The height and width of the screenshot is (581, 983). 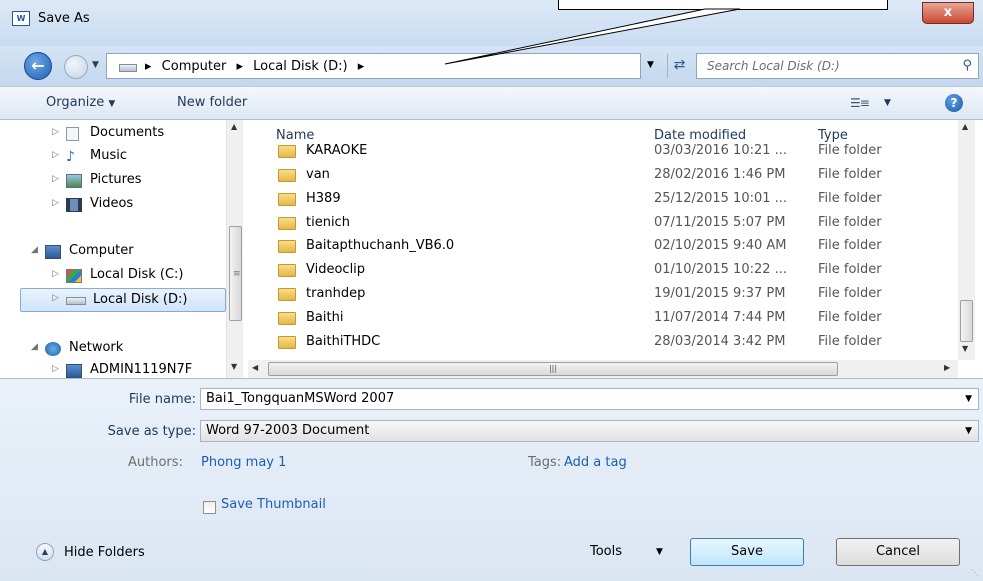 What do you see at coordinates (127, 132) in the screenshot?
I see `sidebar-item-label: Documents` at bounding box center [127, 132].